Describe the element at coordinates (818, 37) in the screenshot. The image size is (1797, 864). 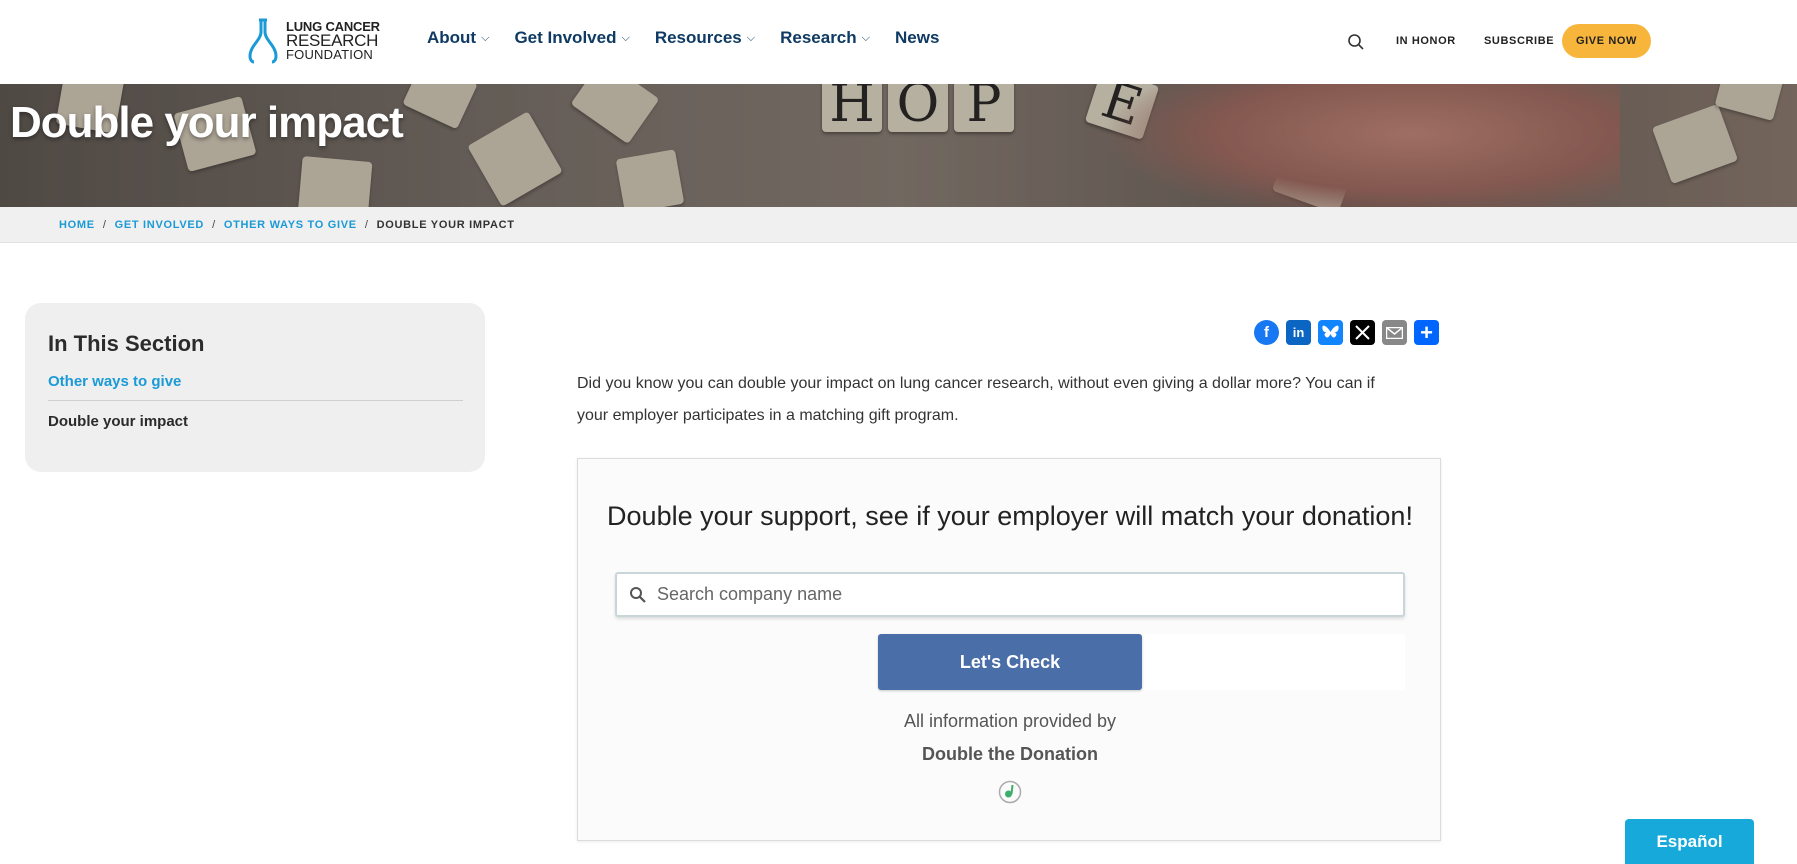
I see `nav-research-label: Research` at that location.